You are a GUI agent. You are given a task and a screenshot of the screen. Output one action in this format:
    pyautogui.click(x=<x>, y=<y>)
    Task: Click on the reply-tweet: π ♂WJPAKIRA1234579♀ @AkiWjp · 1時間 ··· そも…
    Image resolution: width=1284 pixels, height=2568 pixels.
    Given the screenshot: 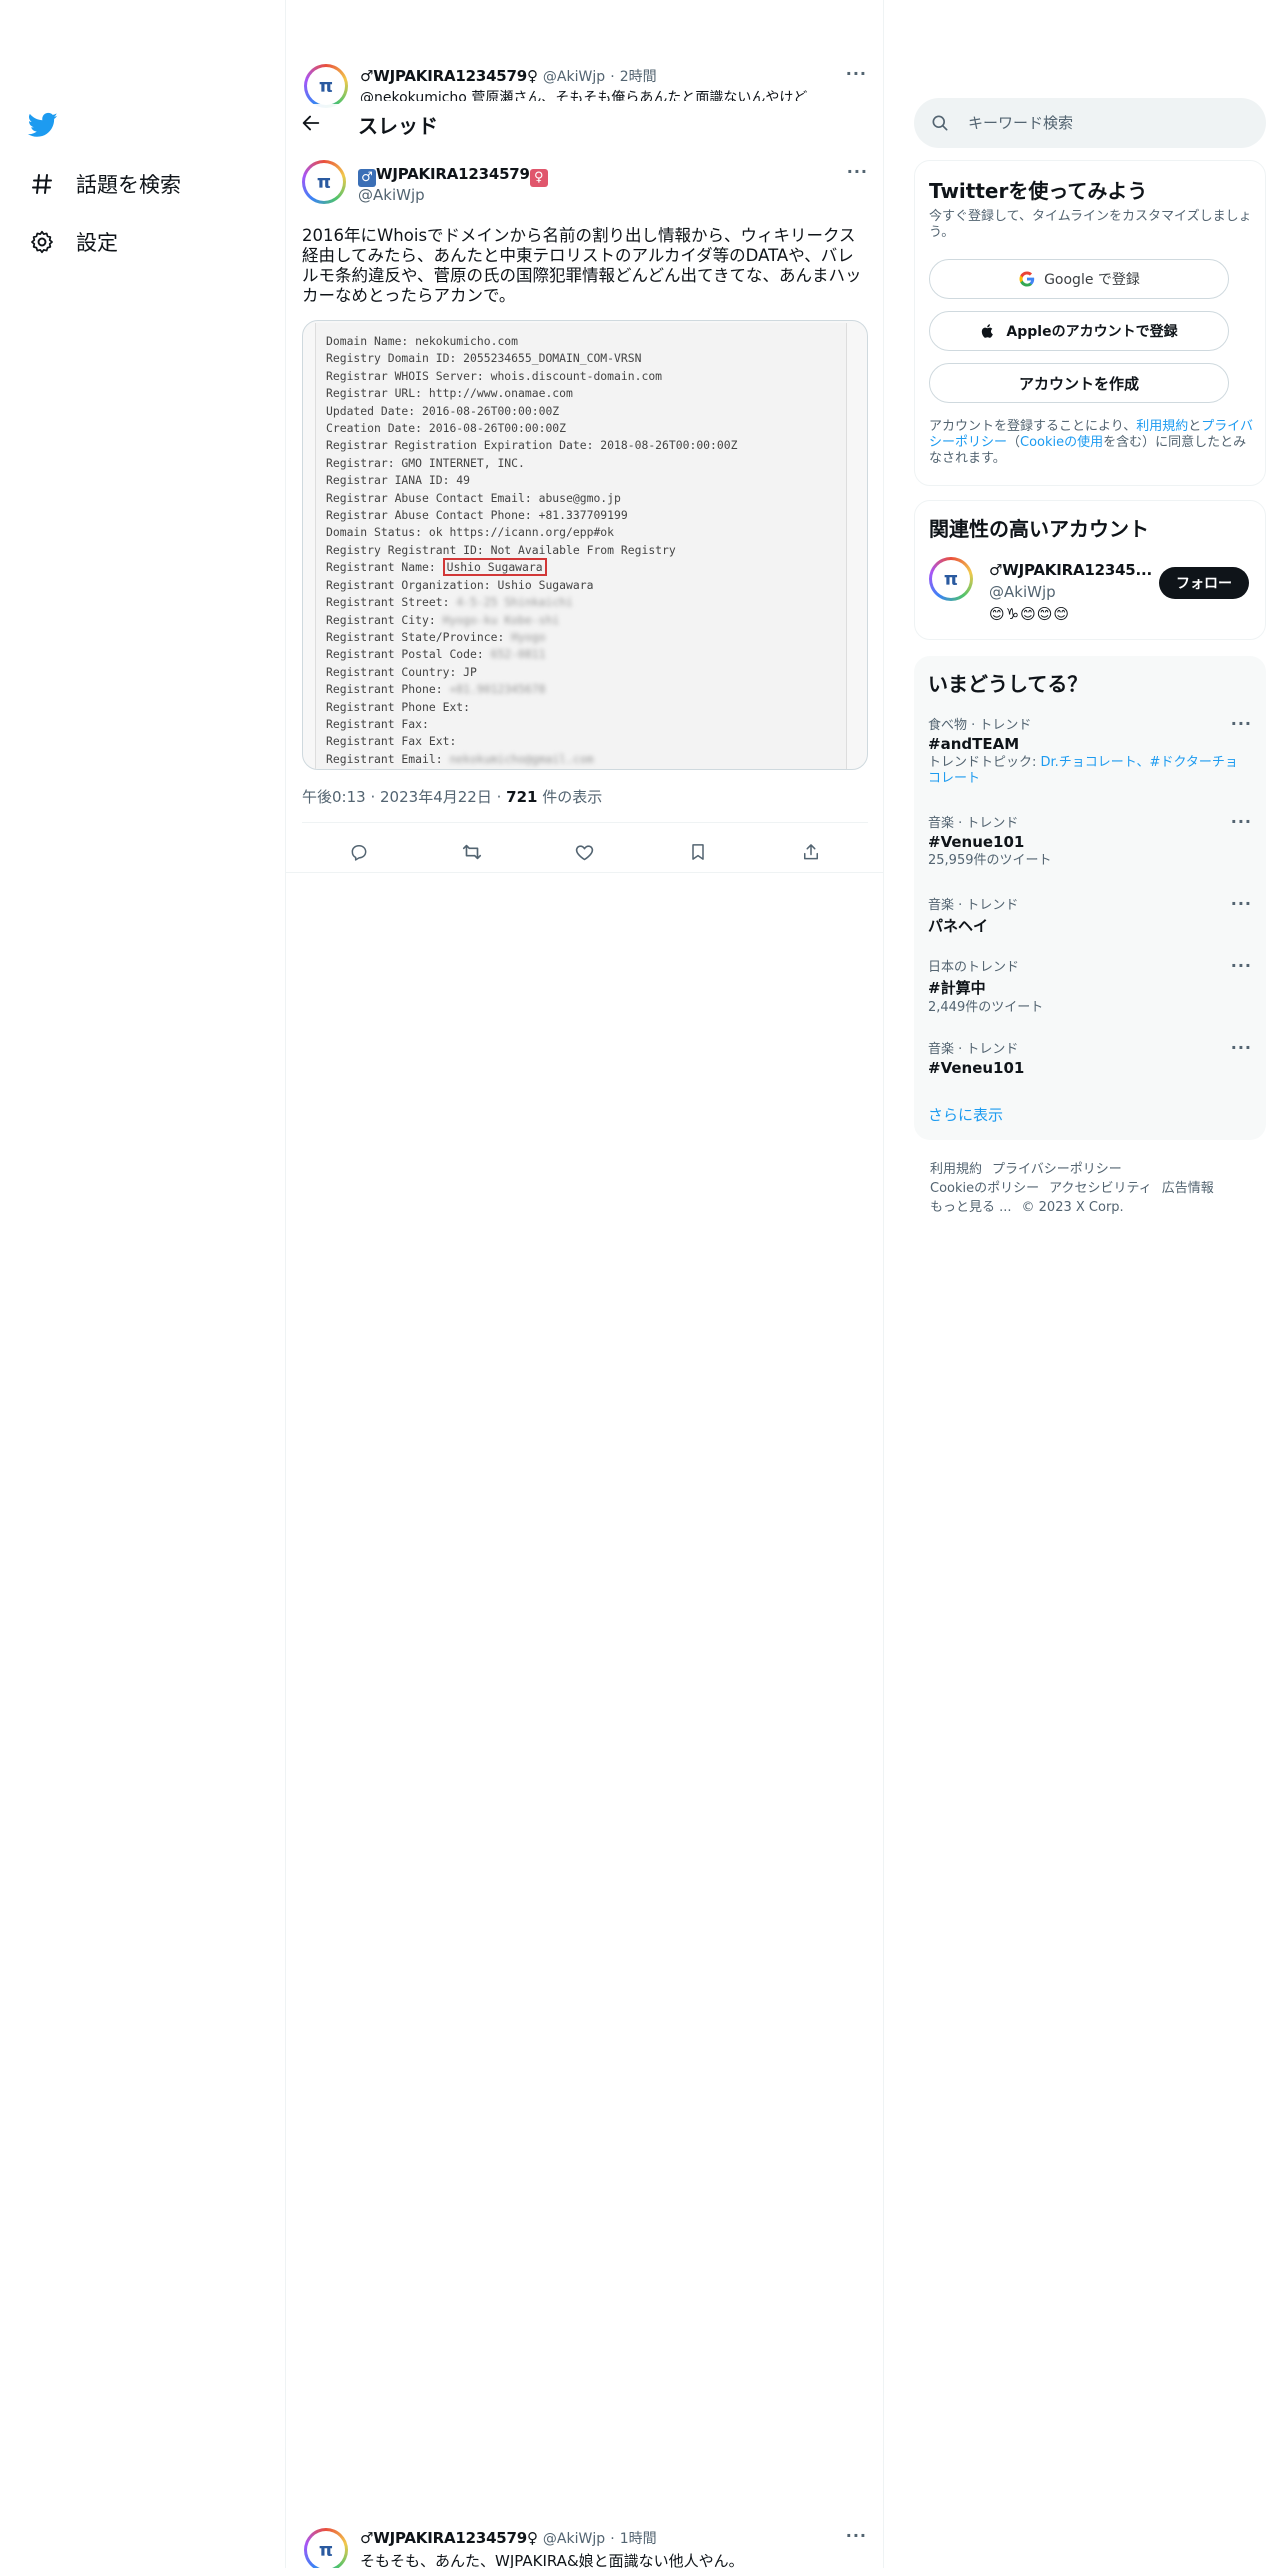 What is the action you would take?
    pyautogui.click(x=585, y=2547)
    